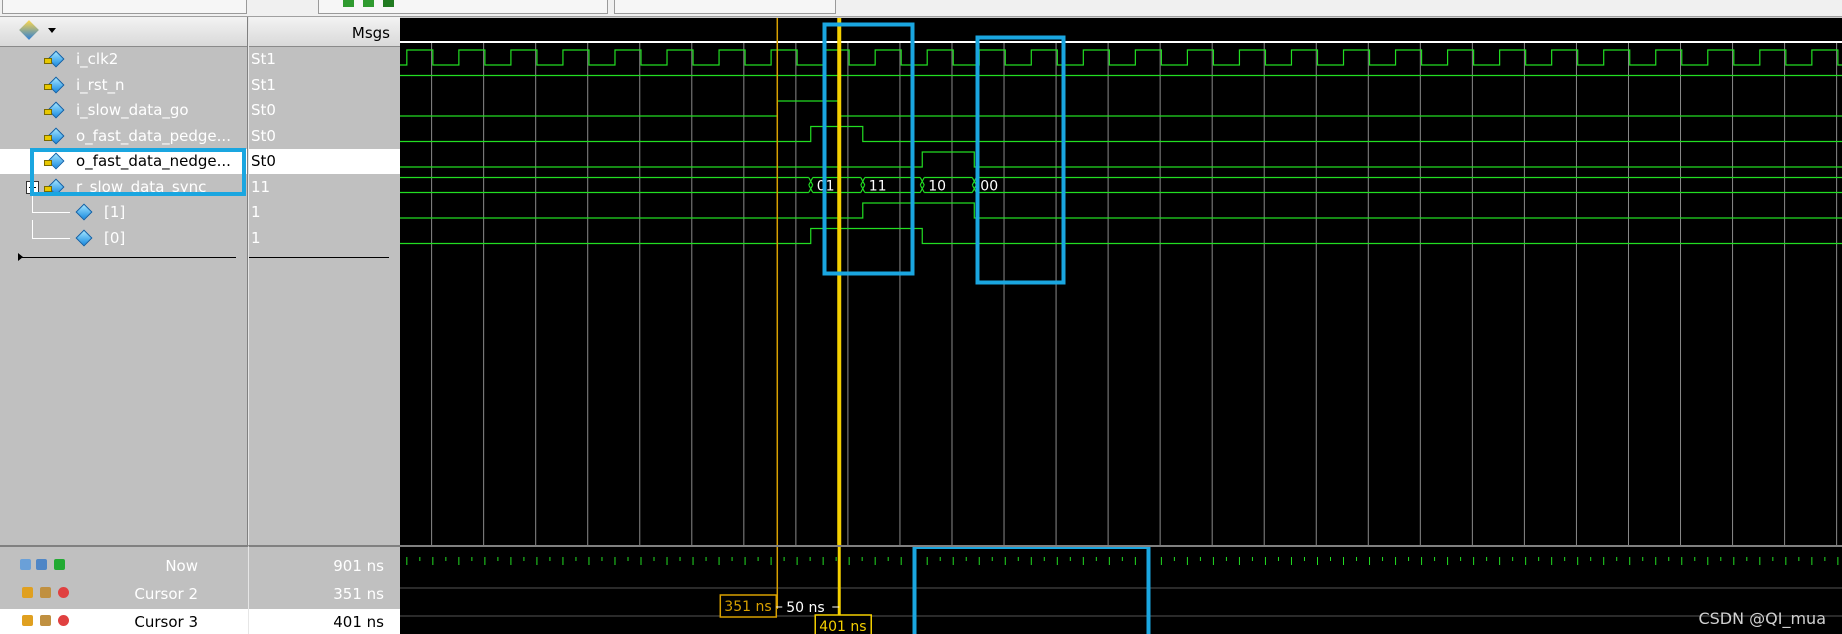 Image resolution: width=1842 pixels, height=634 pixels. I want to click on chevron-down-icon, so click(52, 30).